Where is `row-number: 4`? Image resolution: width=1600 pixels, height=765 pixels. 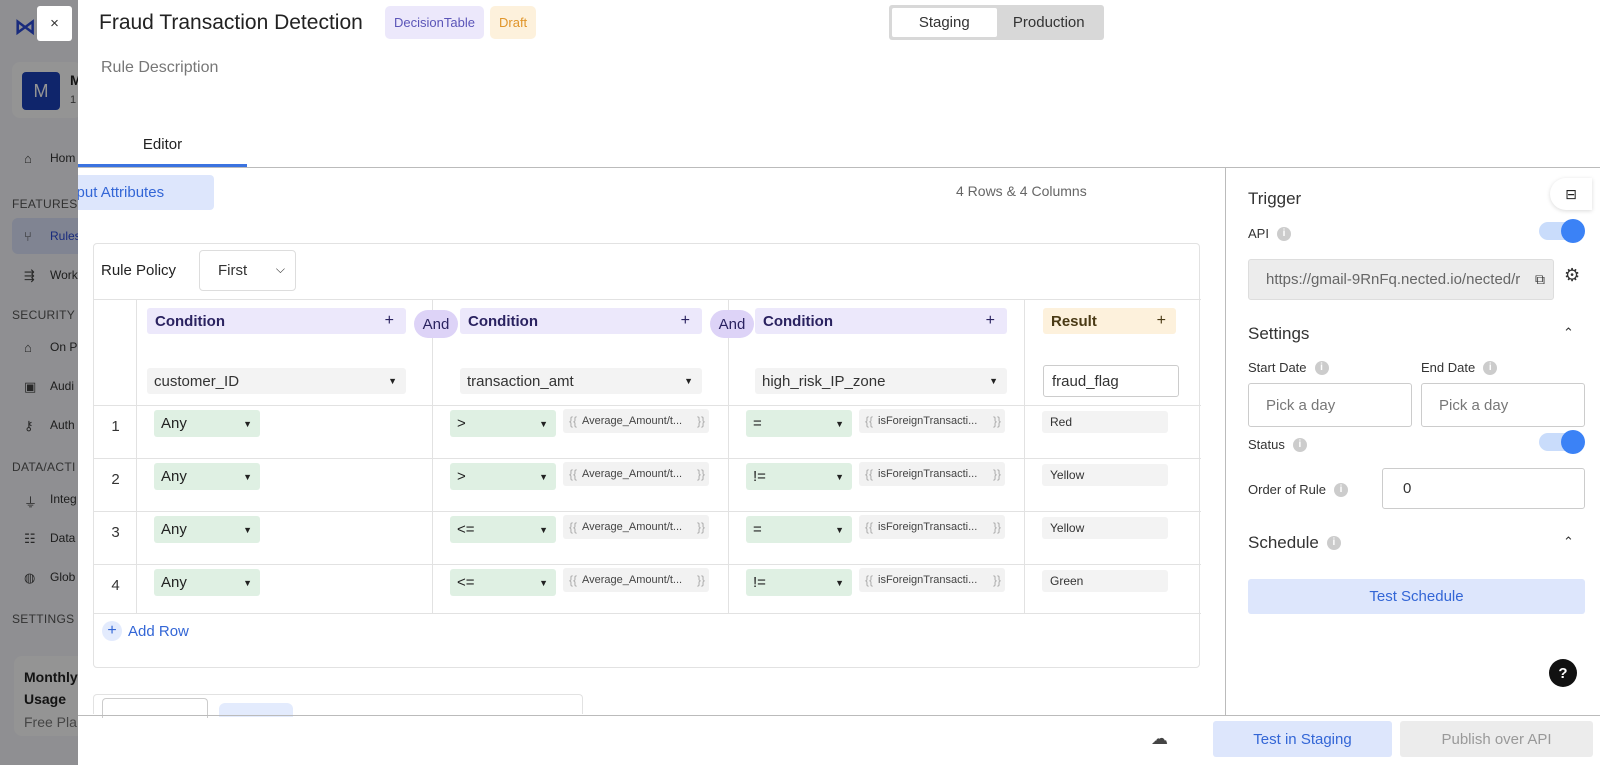
row-number: 4 is located at coordinates (115, 585).